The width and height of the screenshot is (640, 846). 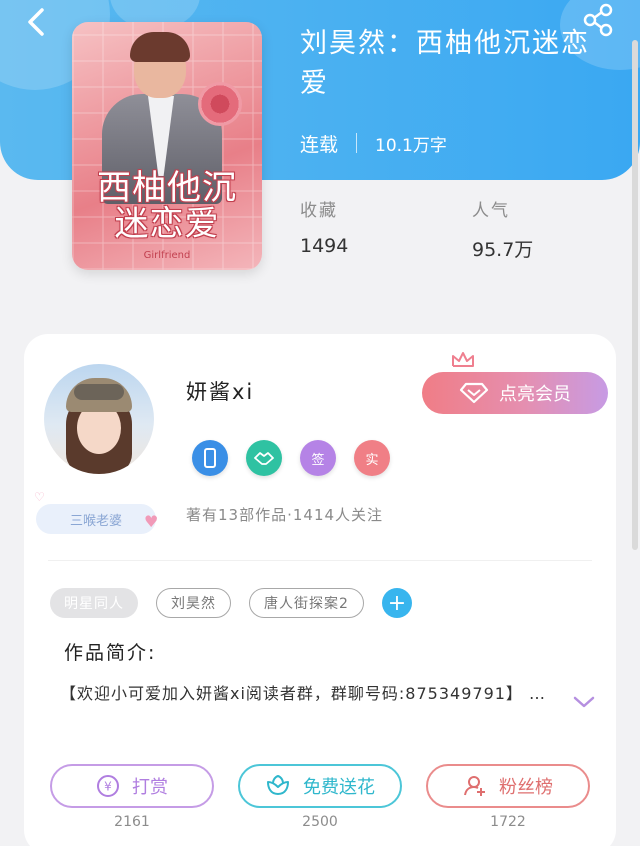 I want to click on chevron-down-icon, so click(x=584, y=702).